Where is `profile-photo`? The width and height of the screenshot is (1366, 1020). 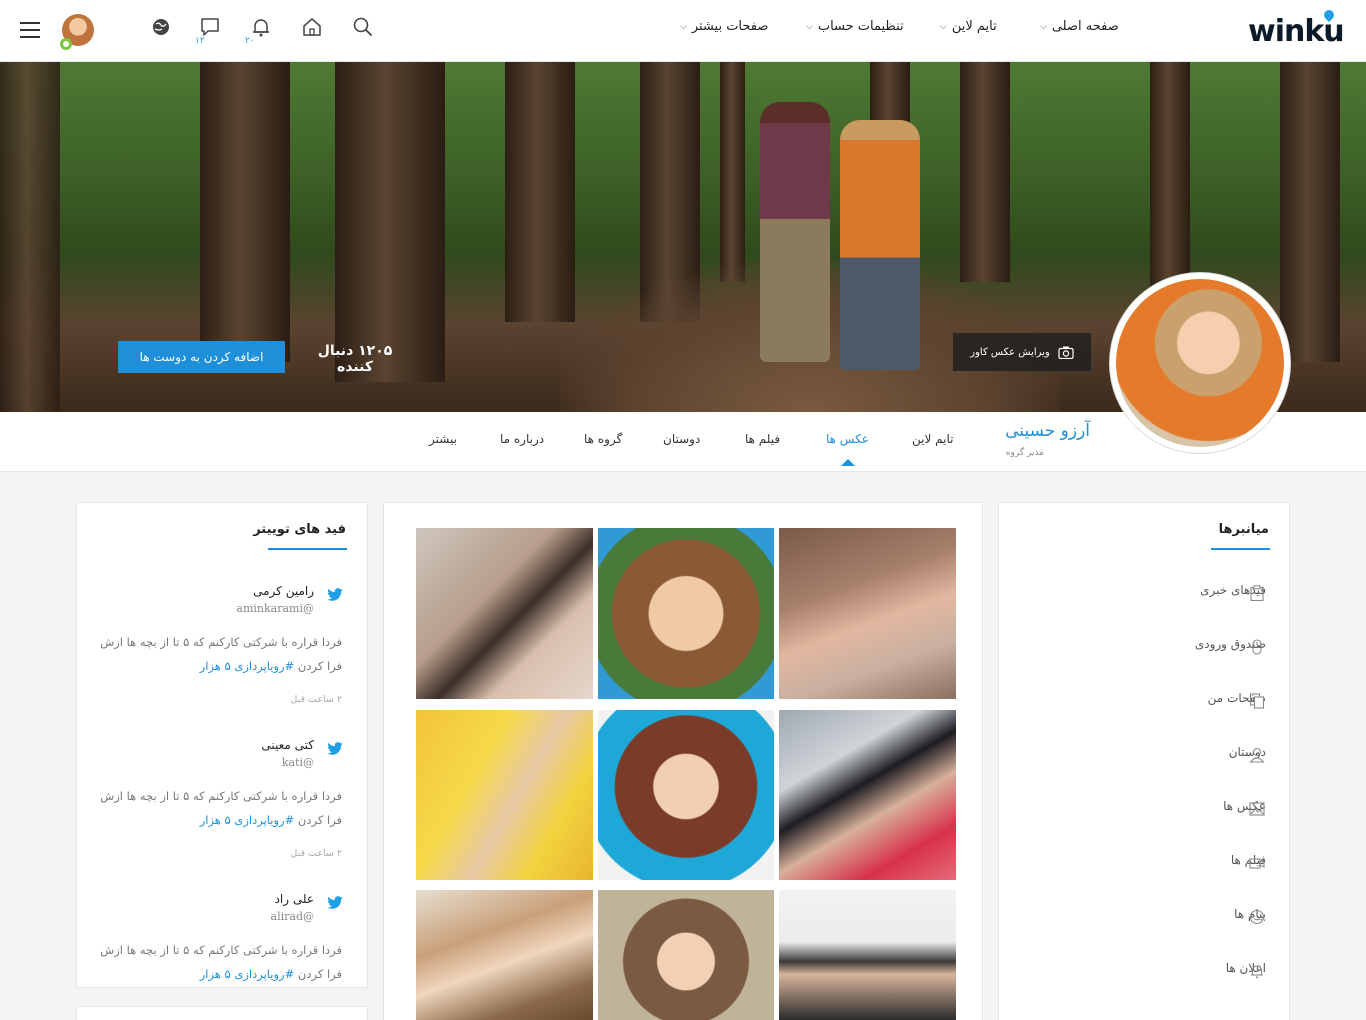
profile-photo is located at coordinates (1200, 363).